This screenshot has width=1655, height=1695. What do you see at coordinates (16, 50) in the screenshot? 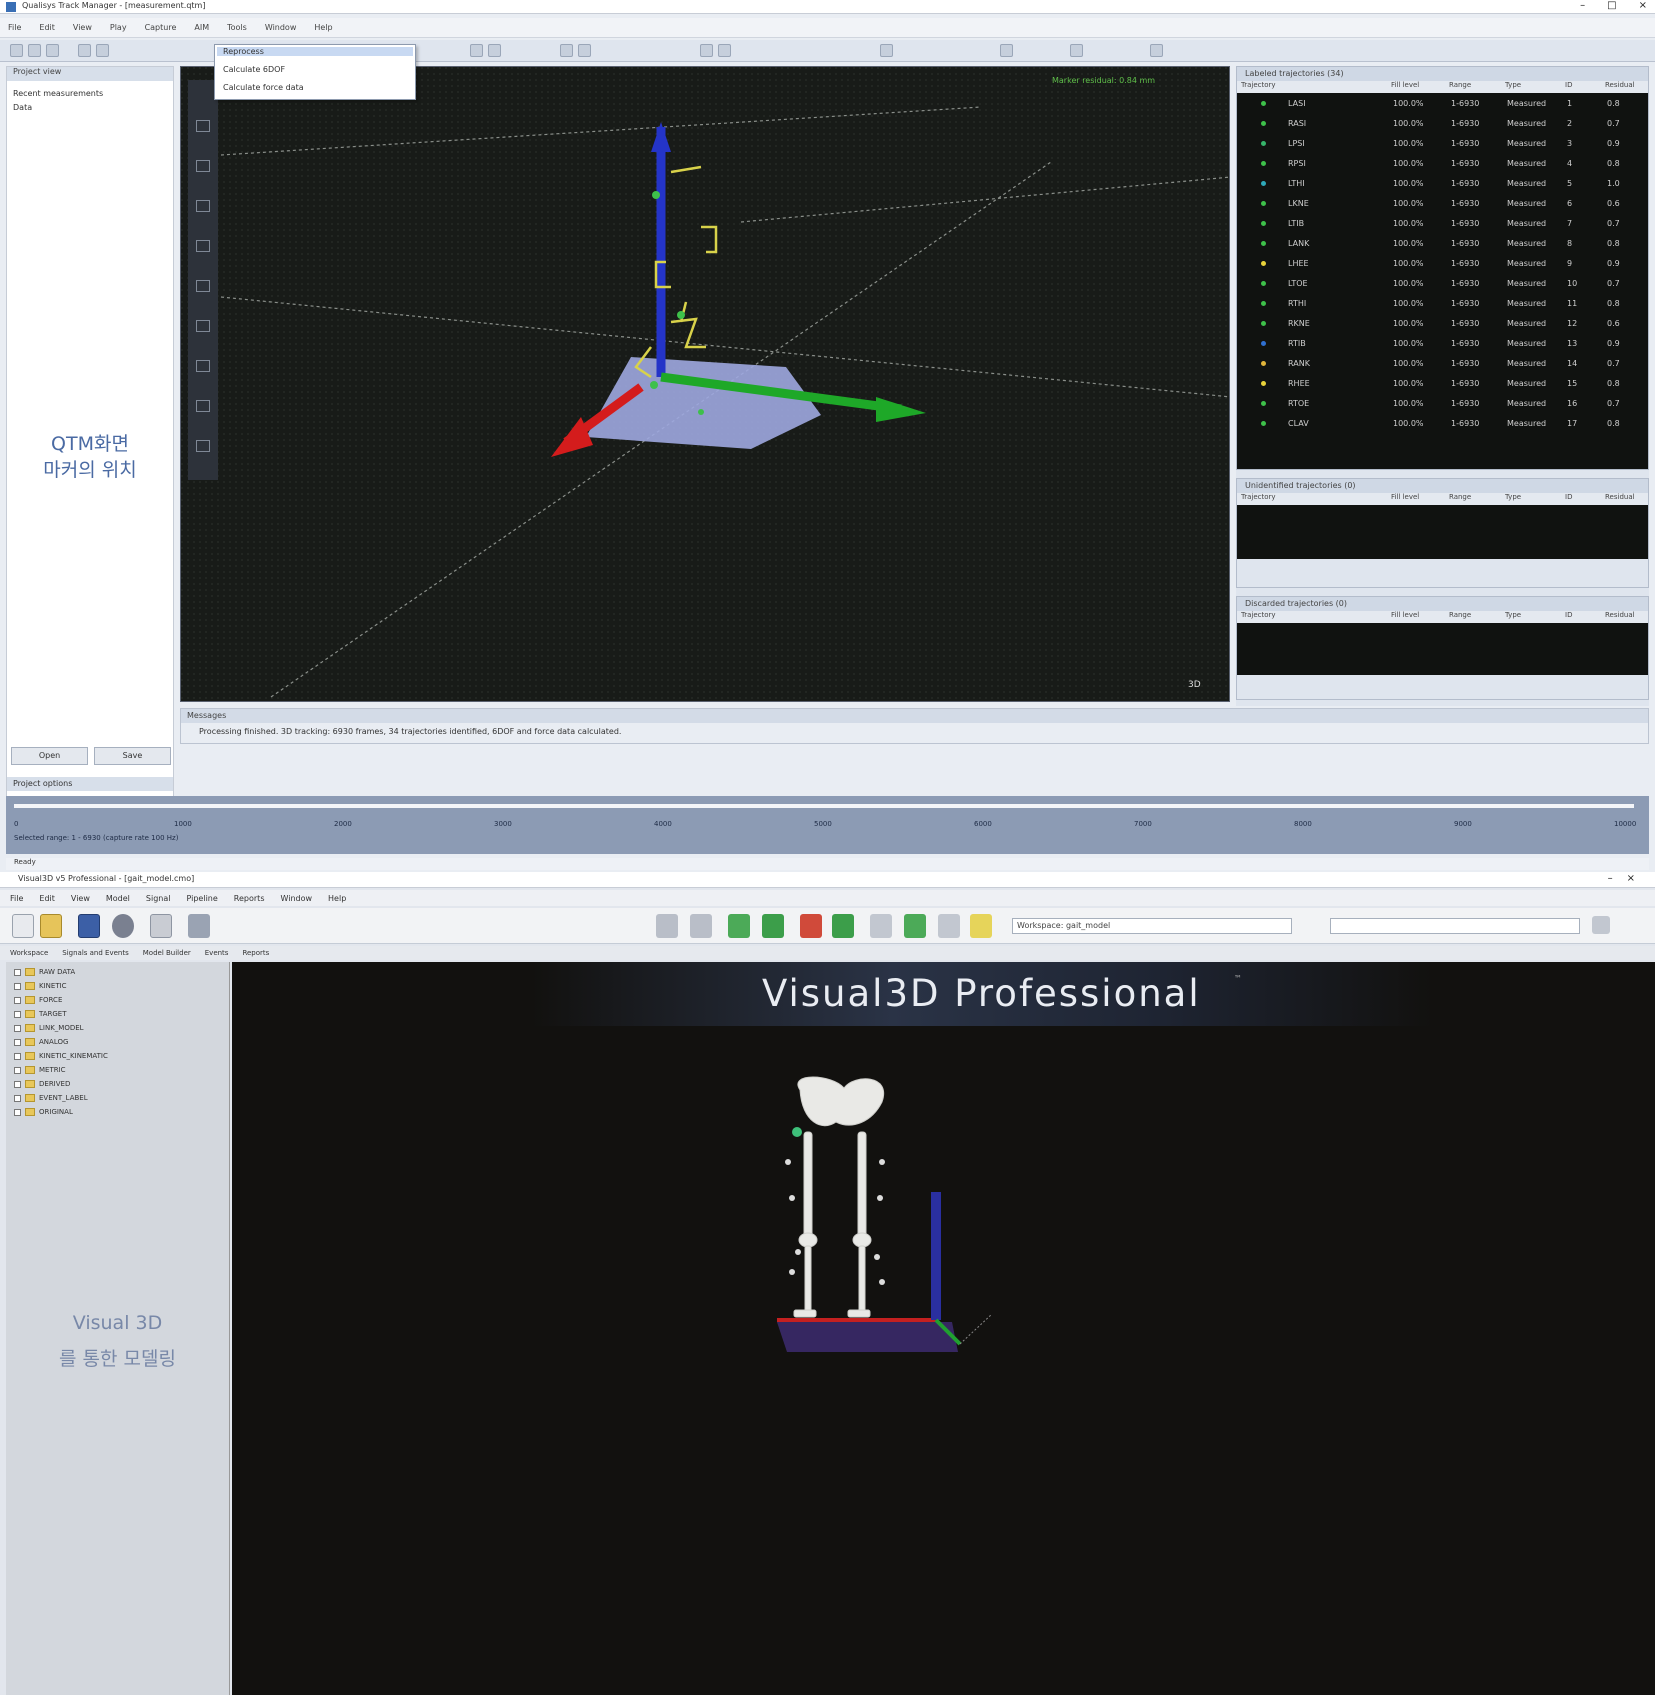
I see `new-file-icon` at bounding box center [16, 50].